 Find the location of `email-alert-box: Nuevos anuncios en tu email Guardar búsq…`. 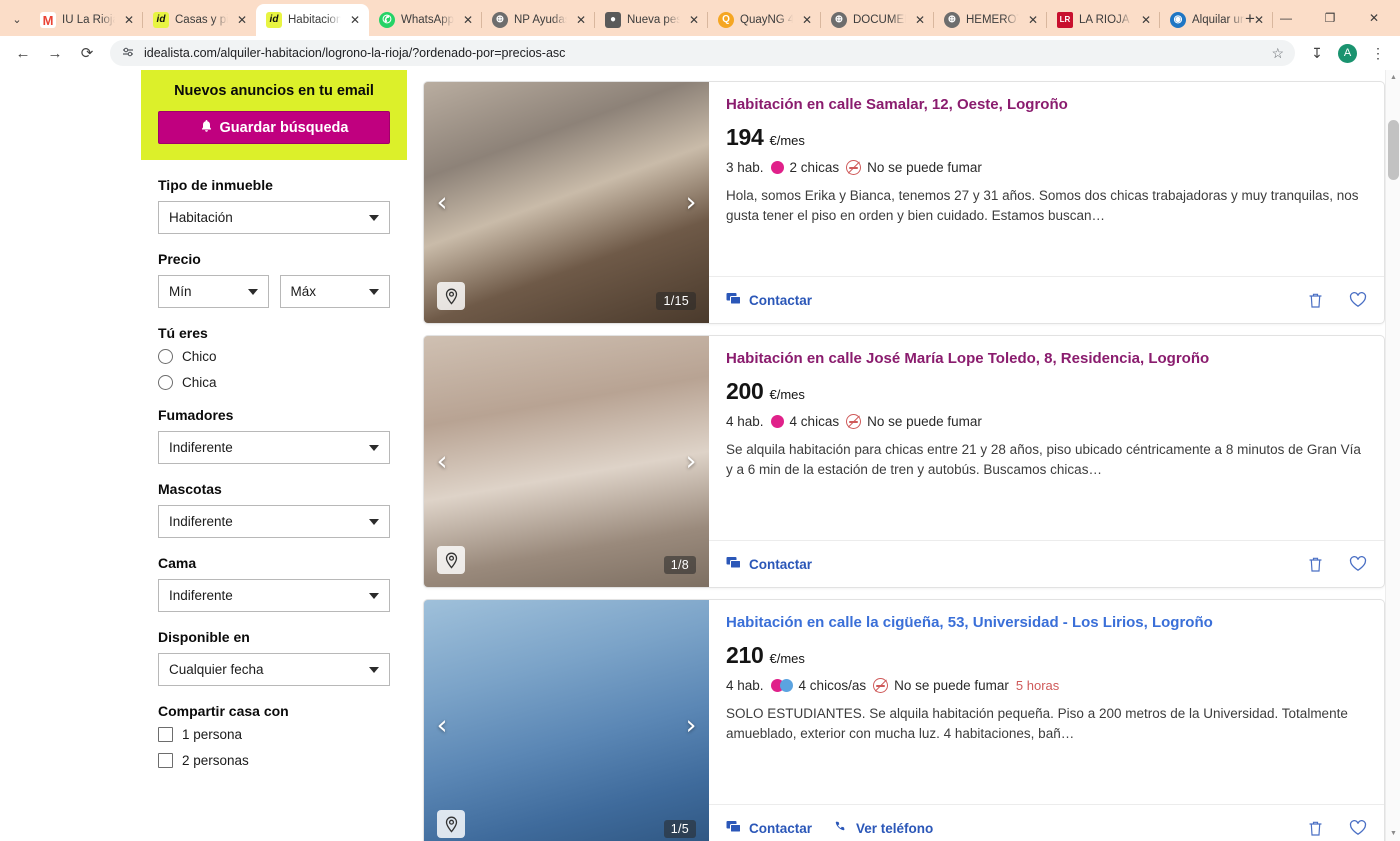

email-alert-box: Nuevos anuncios en tu email Guardar búsq… is located at coordinates (274, 115).